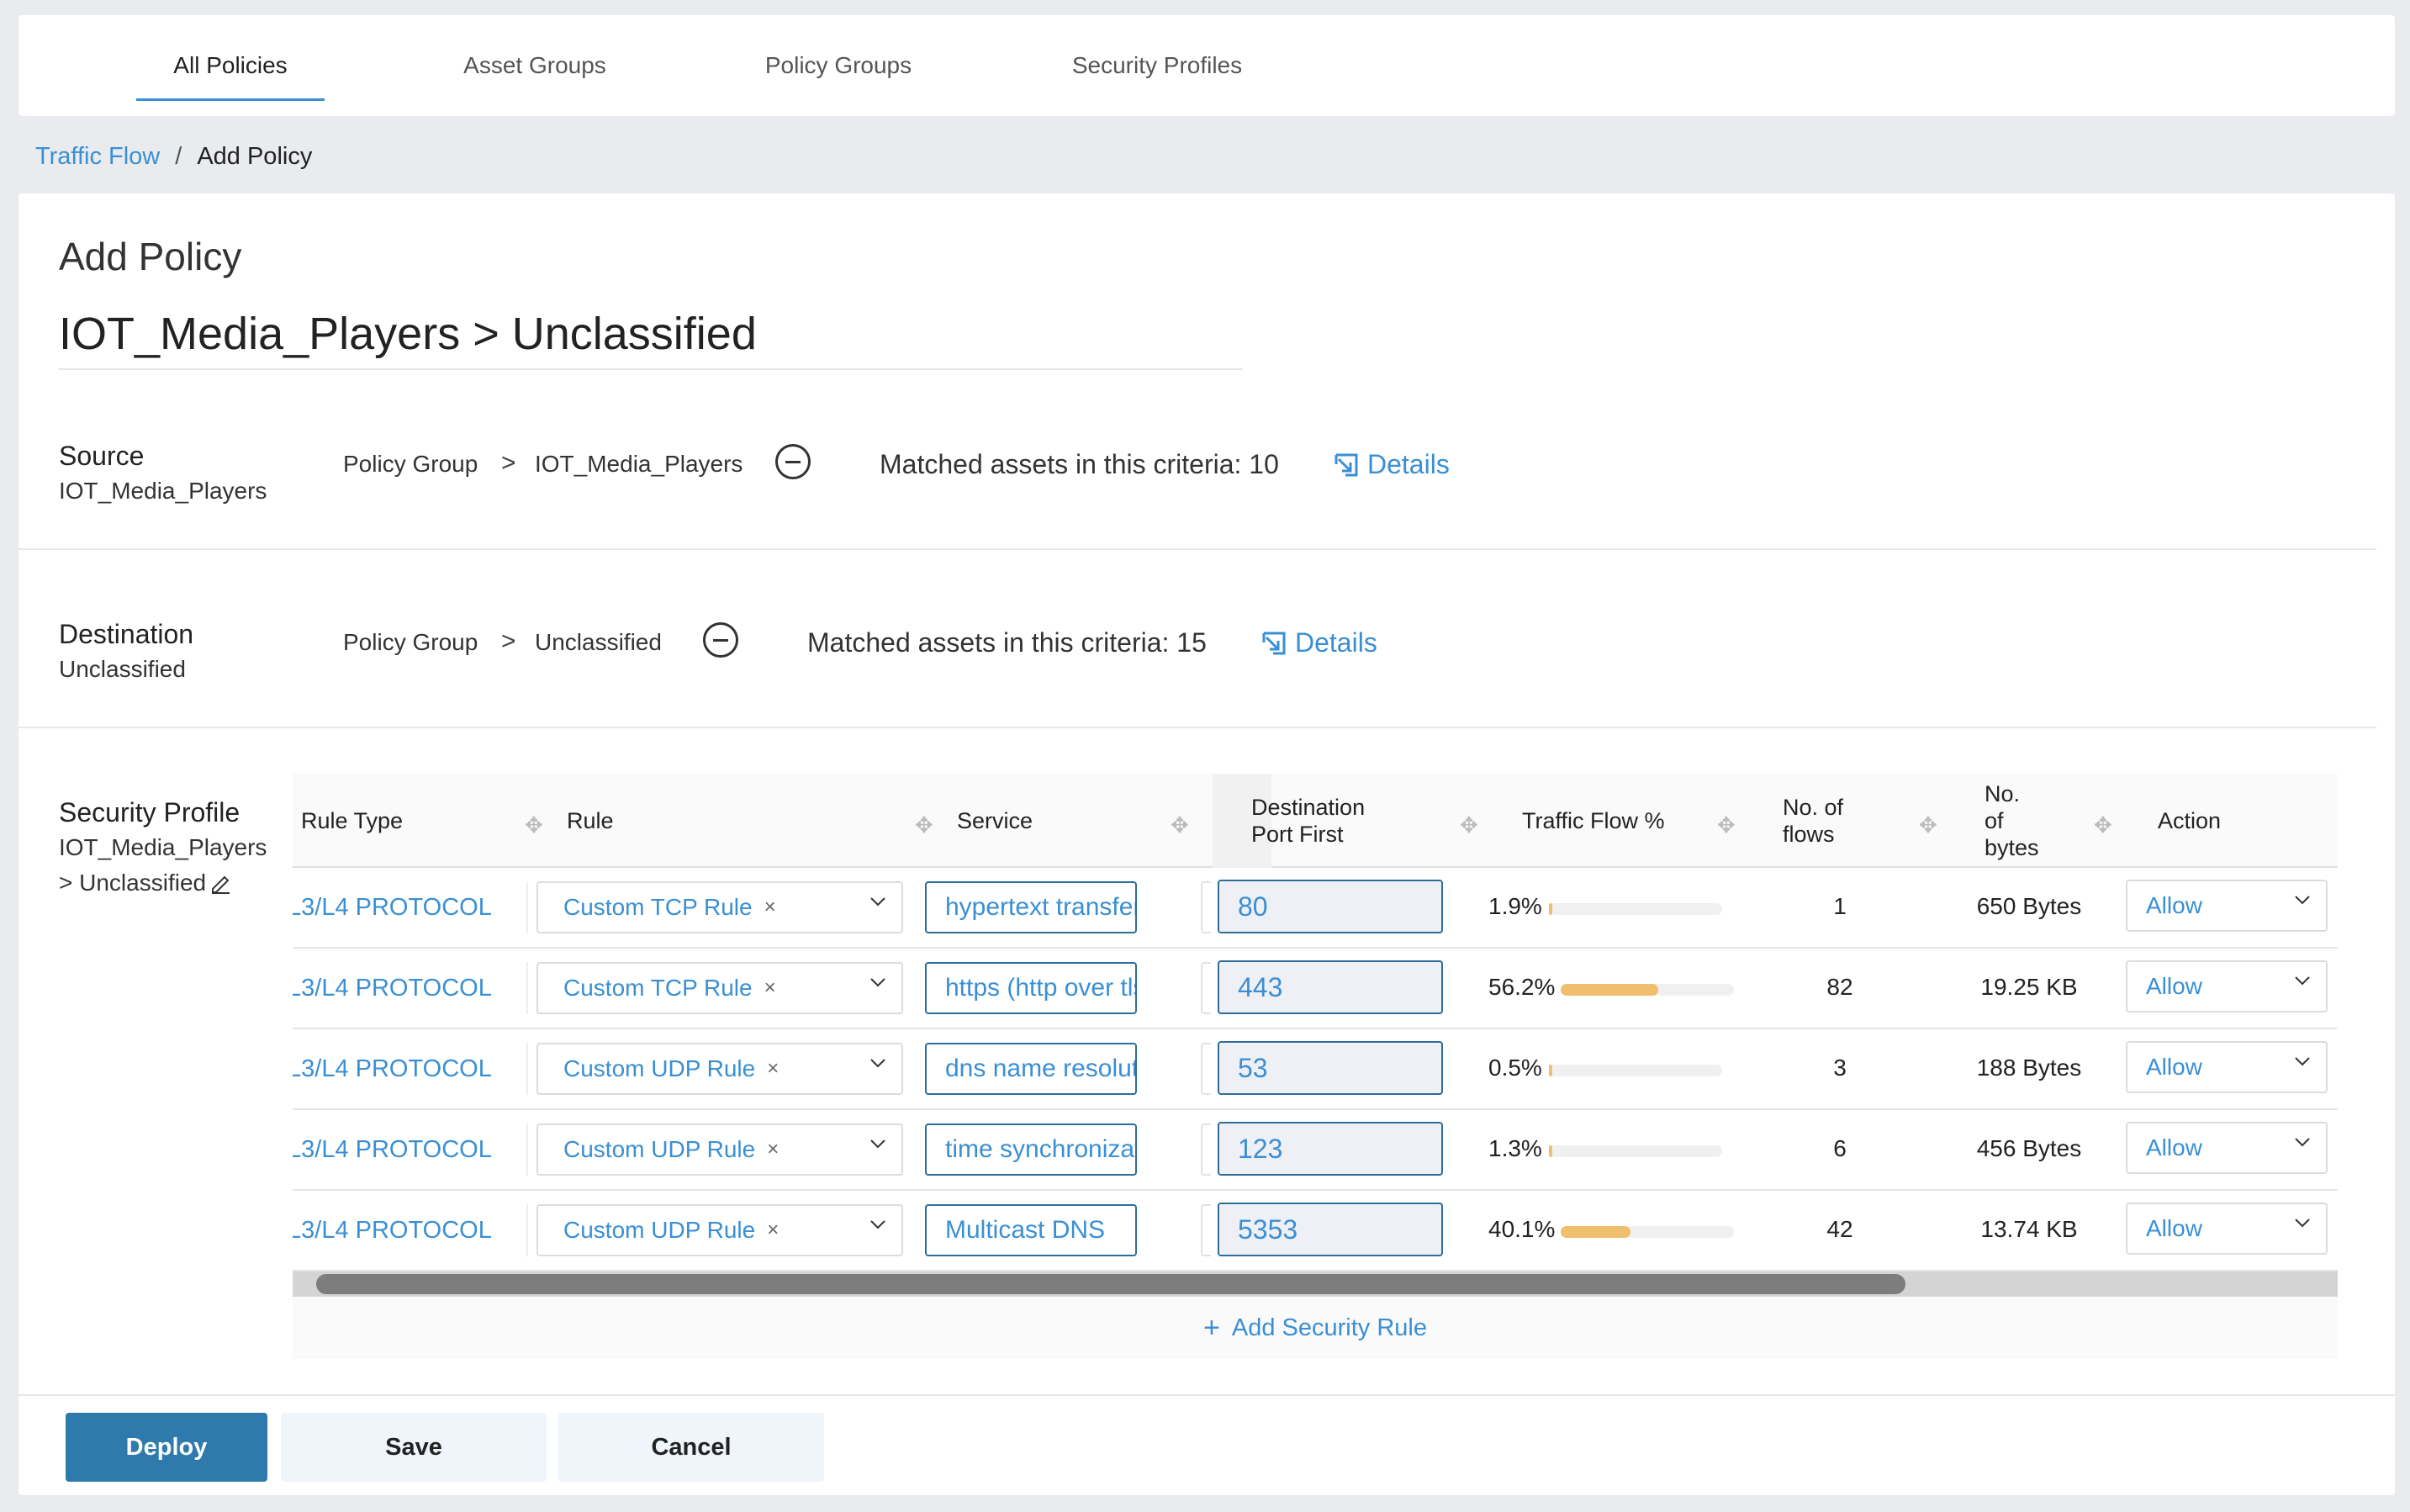  What do you see at coordinates (2012, 820) in the screenshot?
I see `col-no-of-bytes: No. of bytes` at bounding box center [2012, 820].